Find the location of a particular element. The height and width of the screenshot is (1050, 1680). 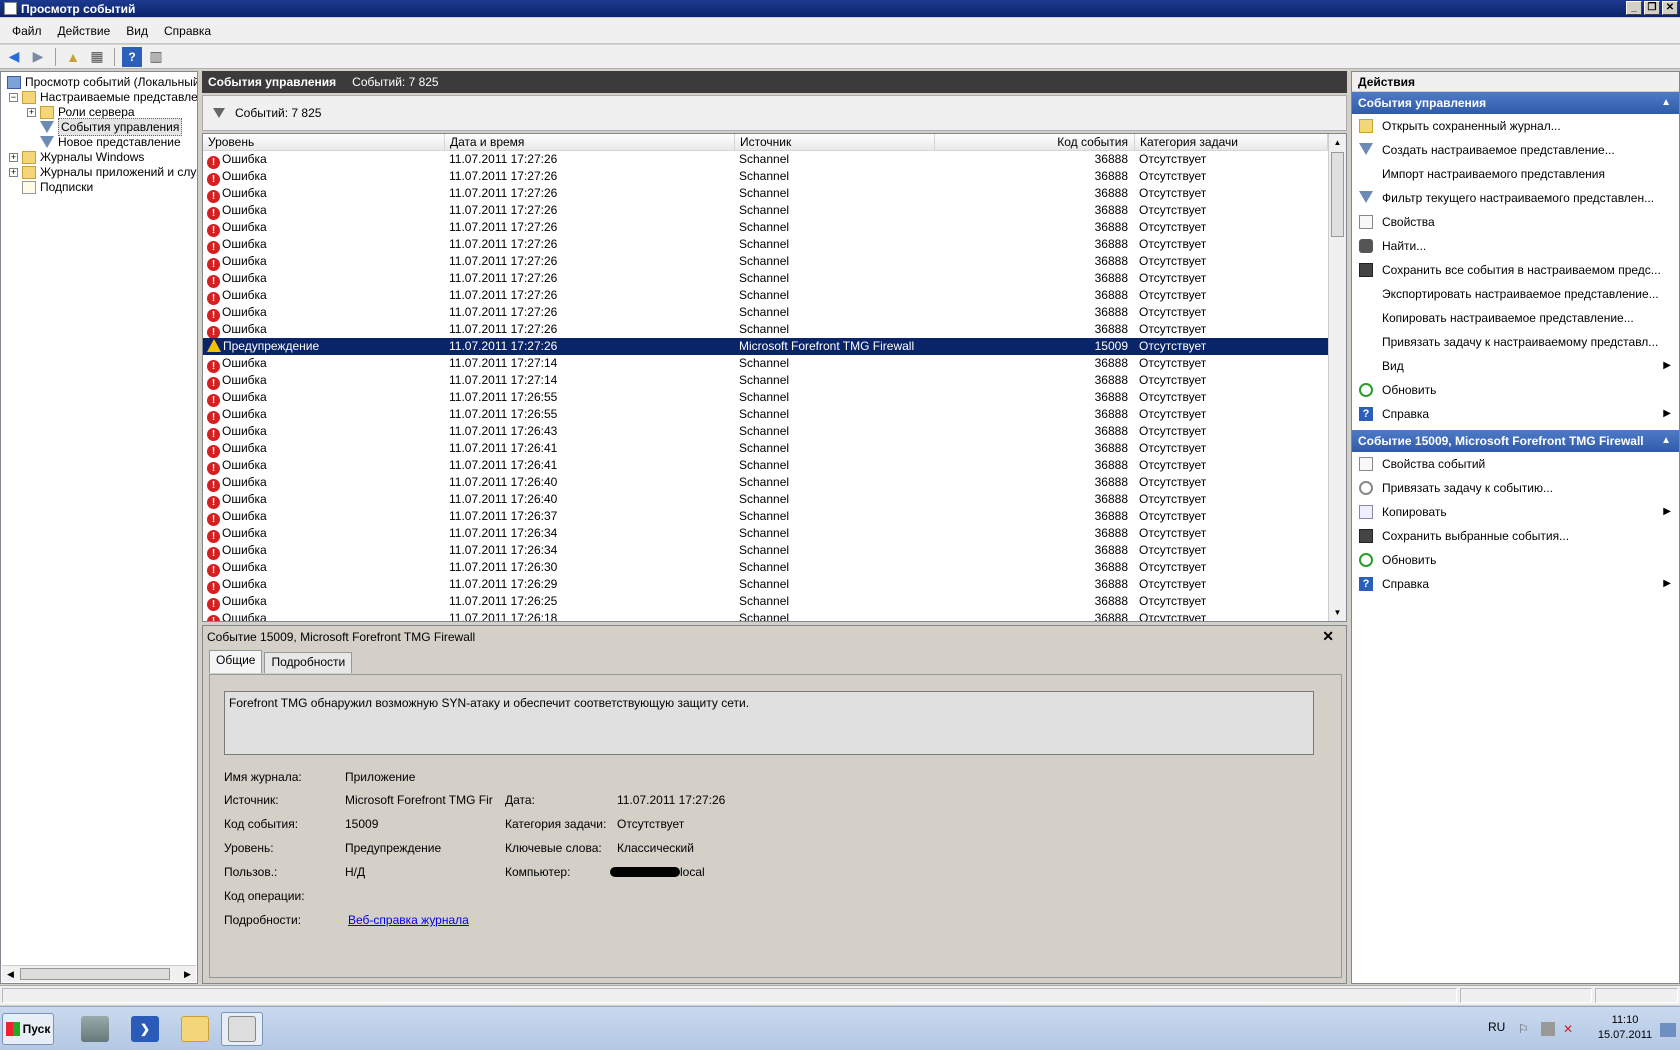

action-item: Свойства is located at coordinates (1515, 222).